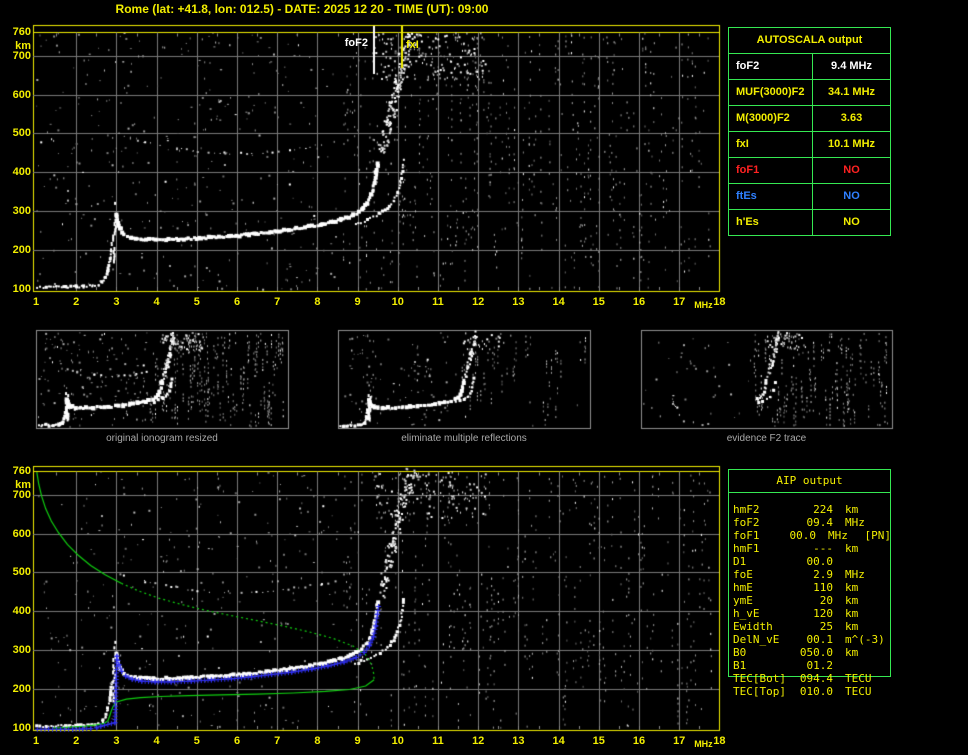  What do you see at coordinates (759, 678) in the screenshot?
I see `aip-row-name: TEC[Bot]` at bounding box center [759, 678].